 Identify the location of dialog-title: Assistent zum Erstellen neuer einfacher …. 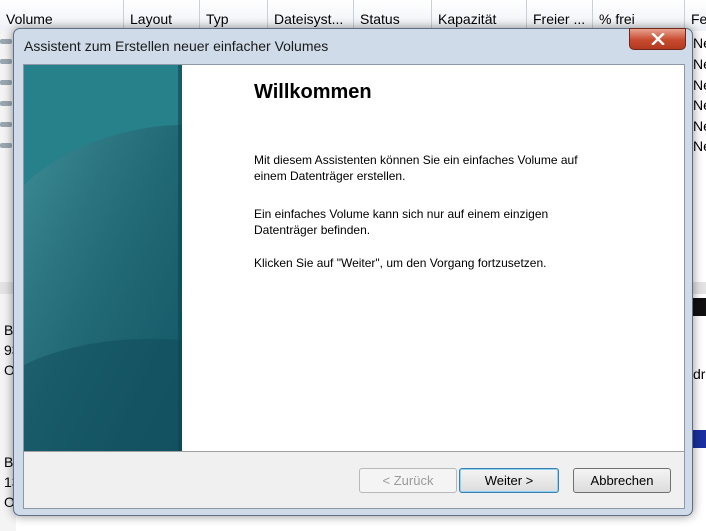
(176, 46).